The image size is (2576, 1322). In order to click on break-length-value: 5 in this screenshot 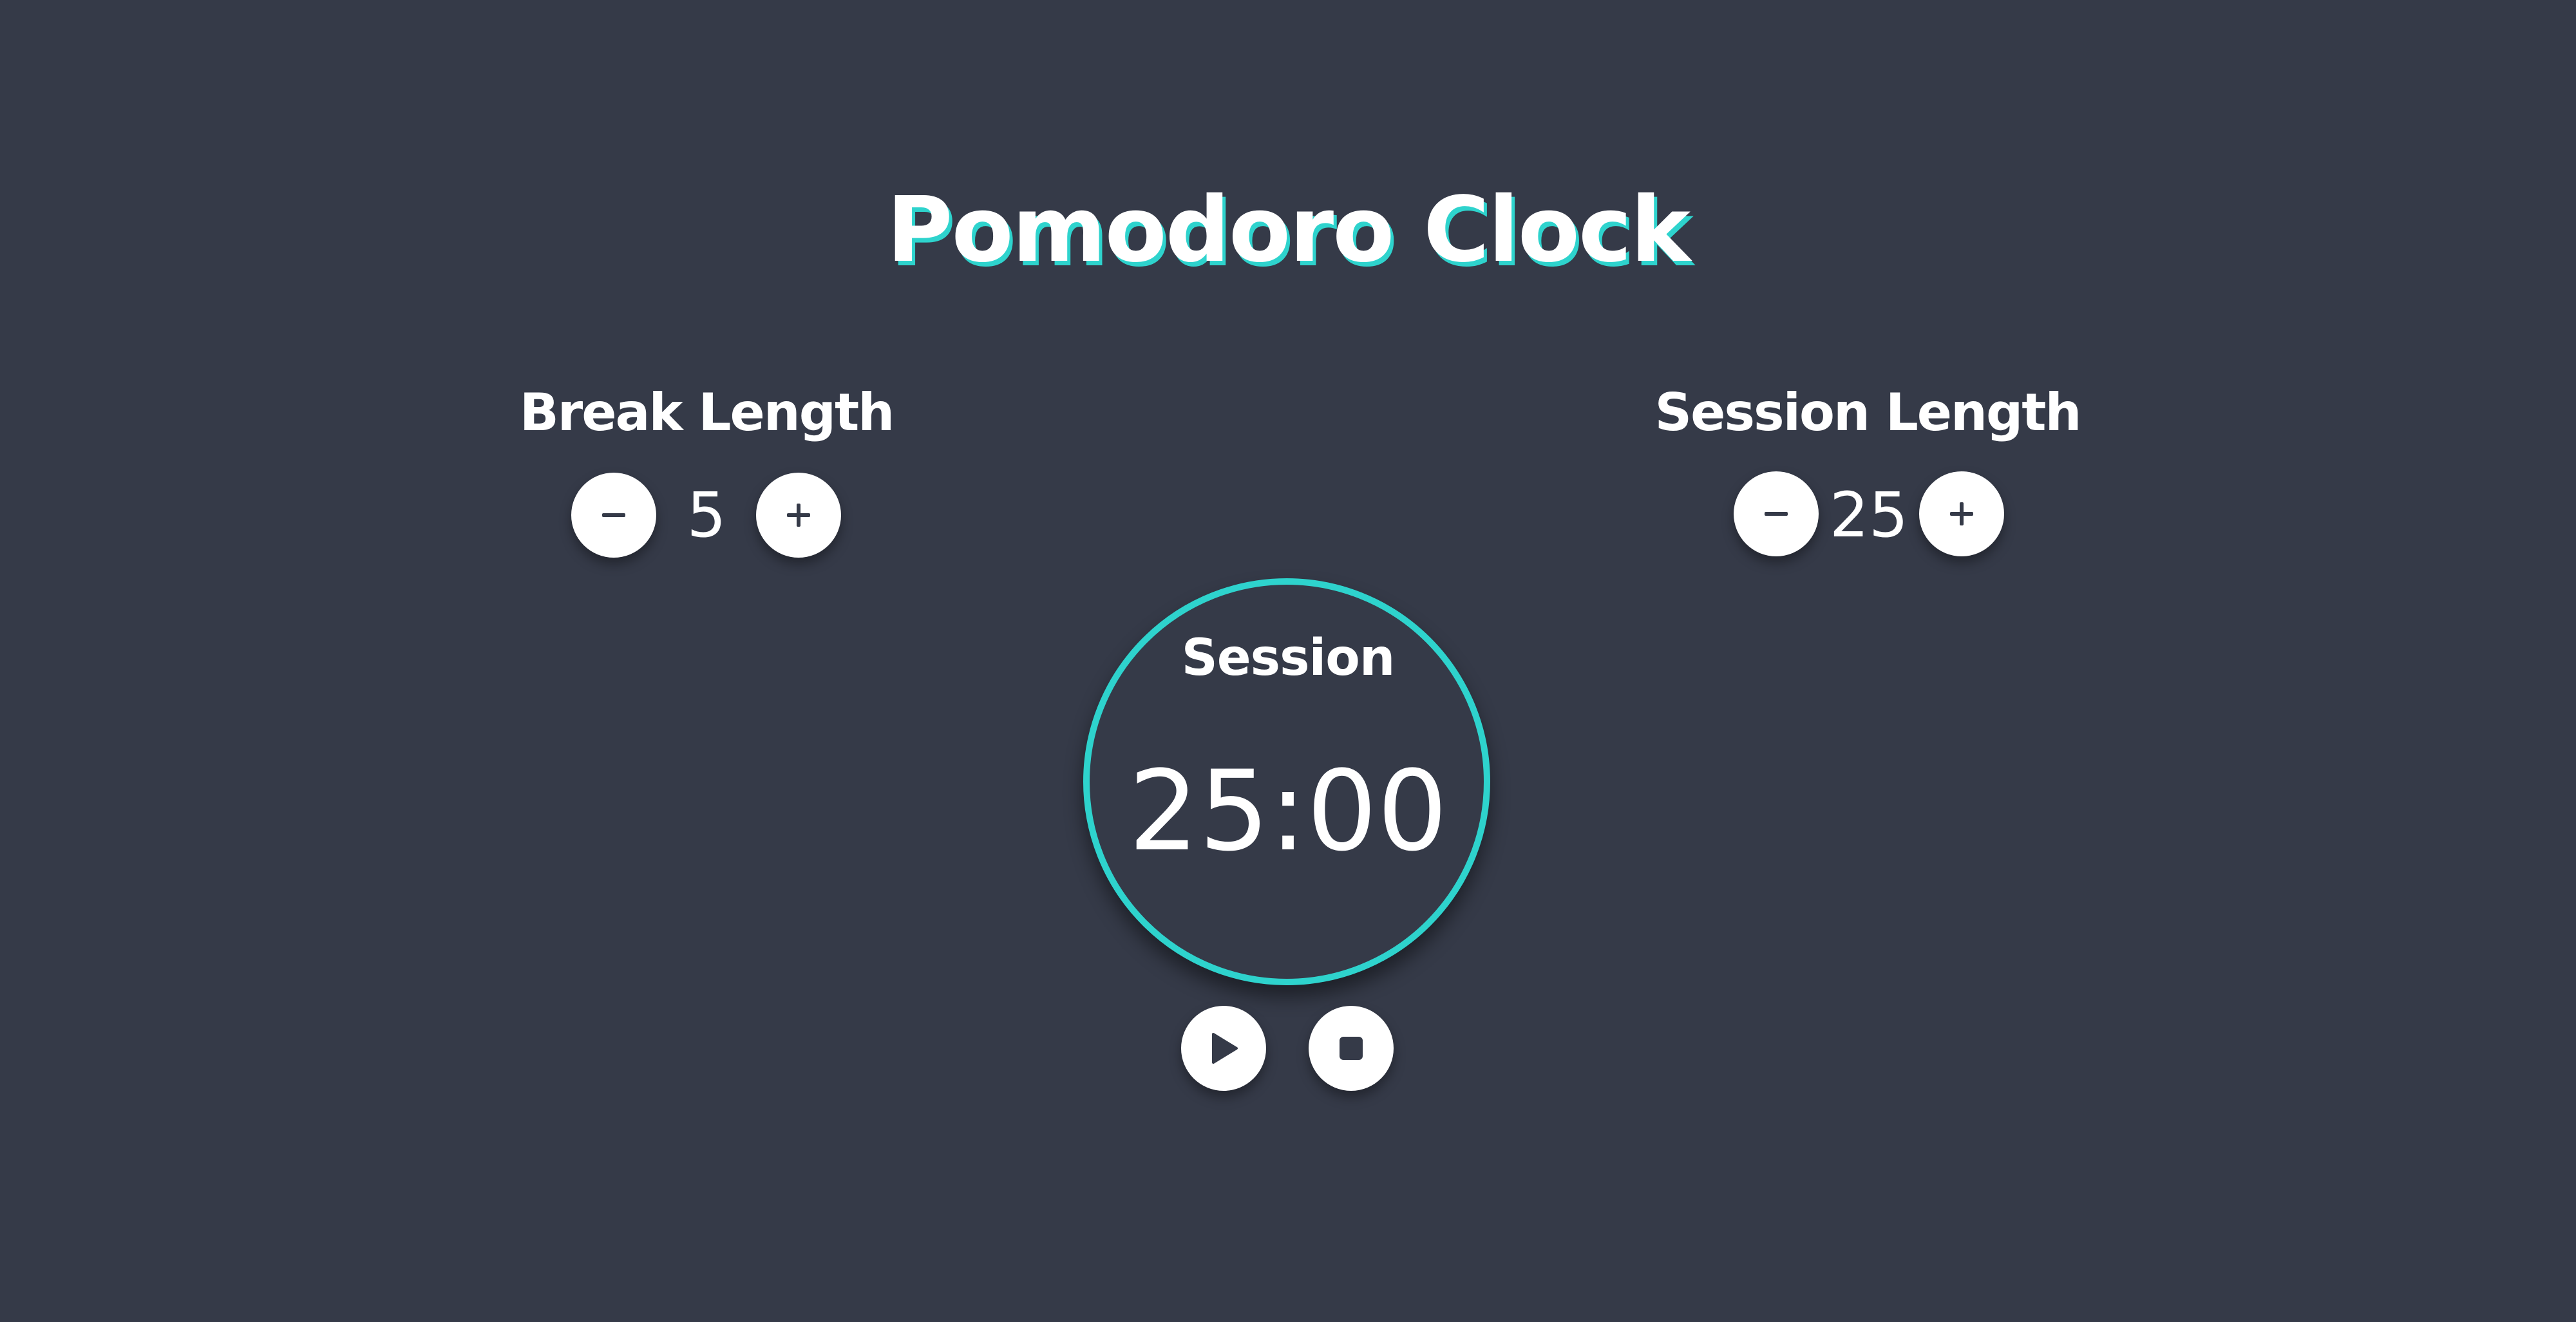, I will do `click(707, 515)`.